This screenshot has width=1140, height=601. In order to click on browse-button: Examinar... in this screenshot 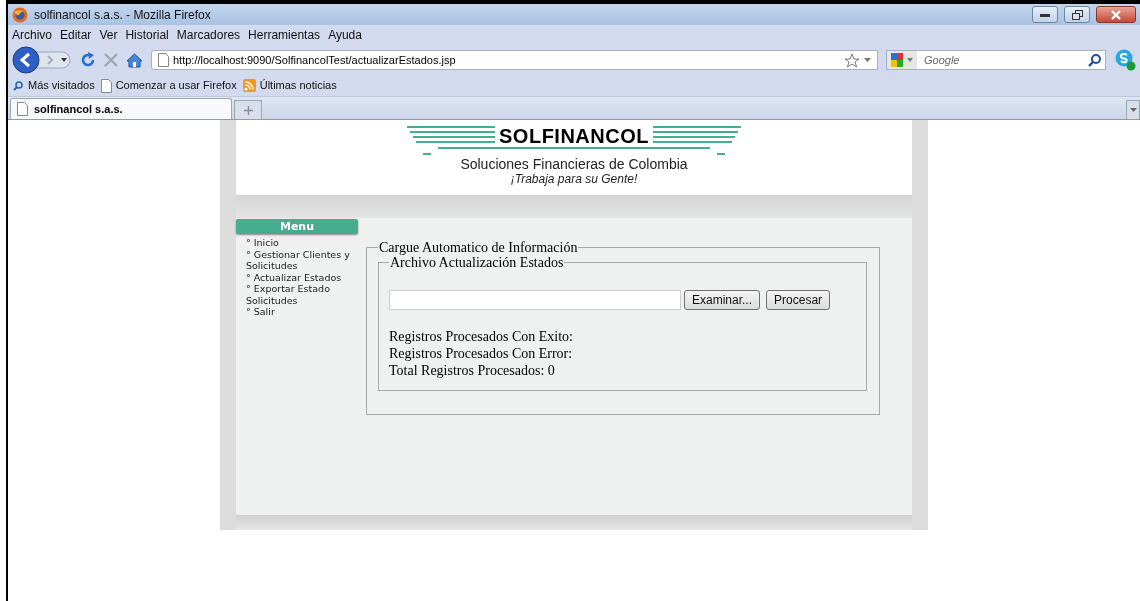, I will do `click(722, 300)`.